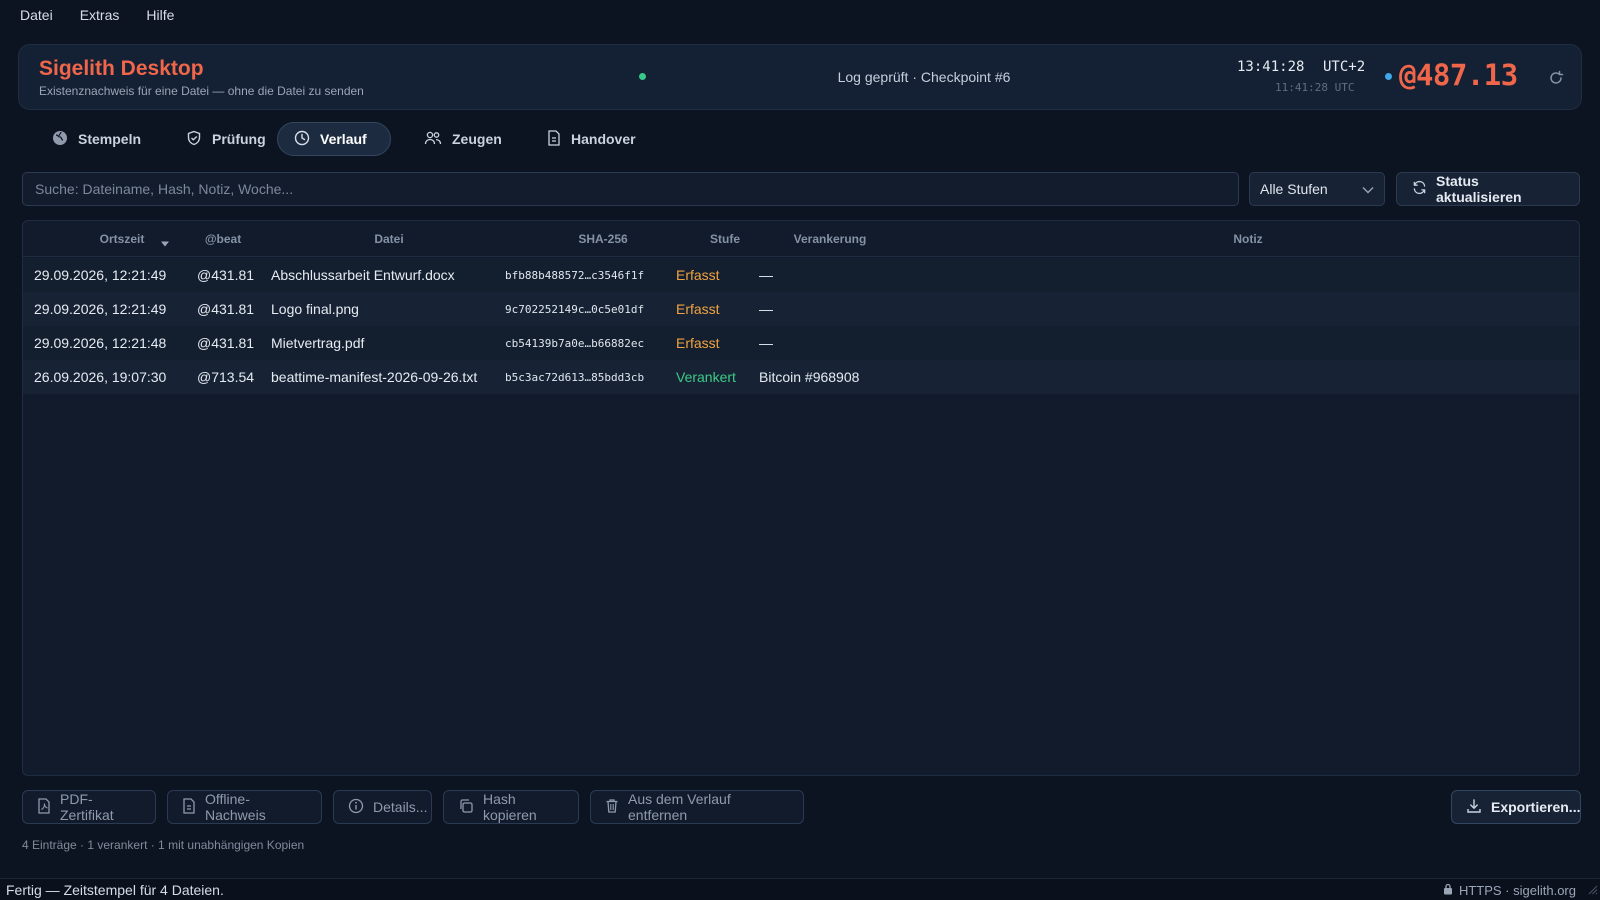 The image size is (1600, 900). What do you see at coordinates (1388, 76) in the screenshot?
I see `beat-dot` at bounding box center [1388, 76].